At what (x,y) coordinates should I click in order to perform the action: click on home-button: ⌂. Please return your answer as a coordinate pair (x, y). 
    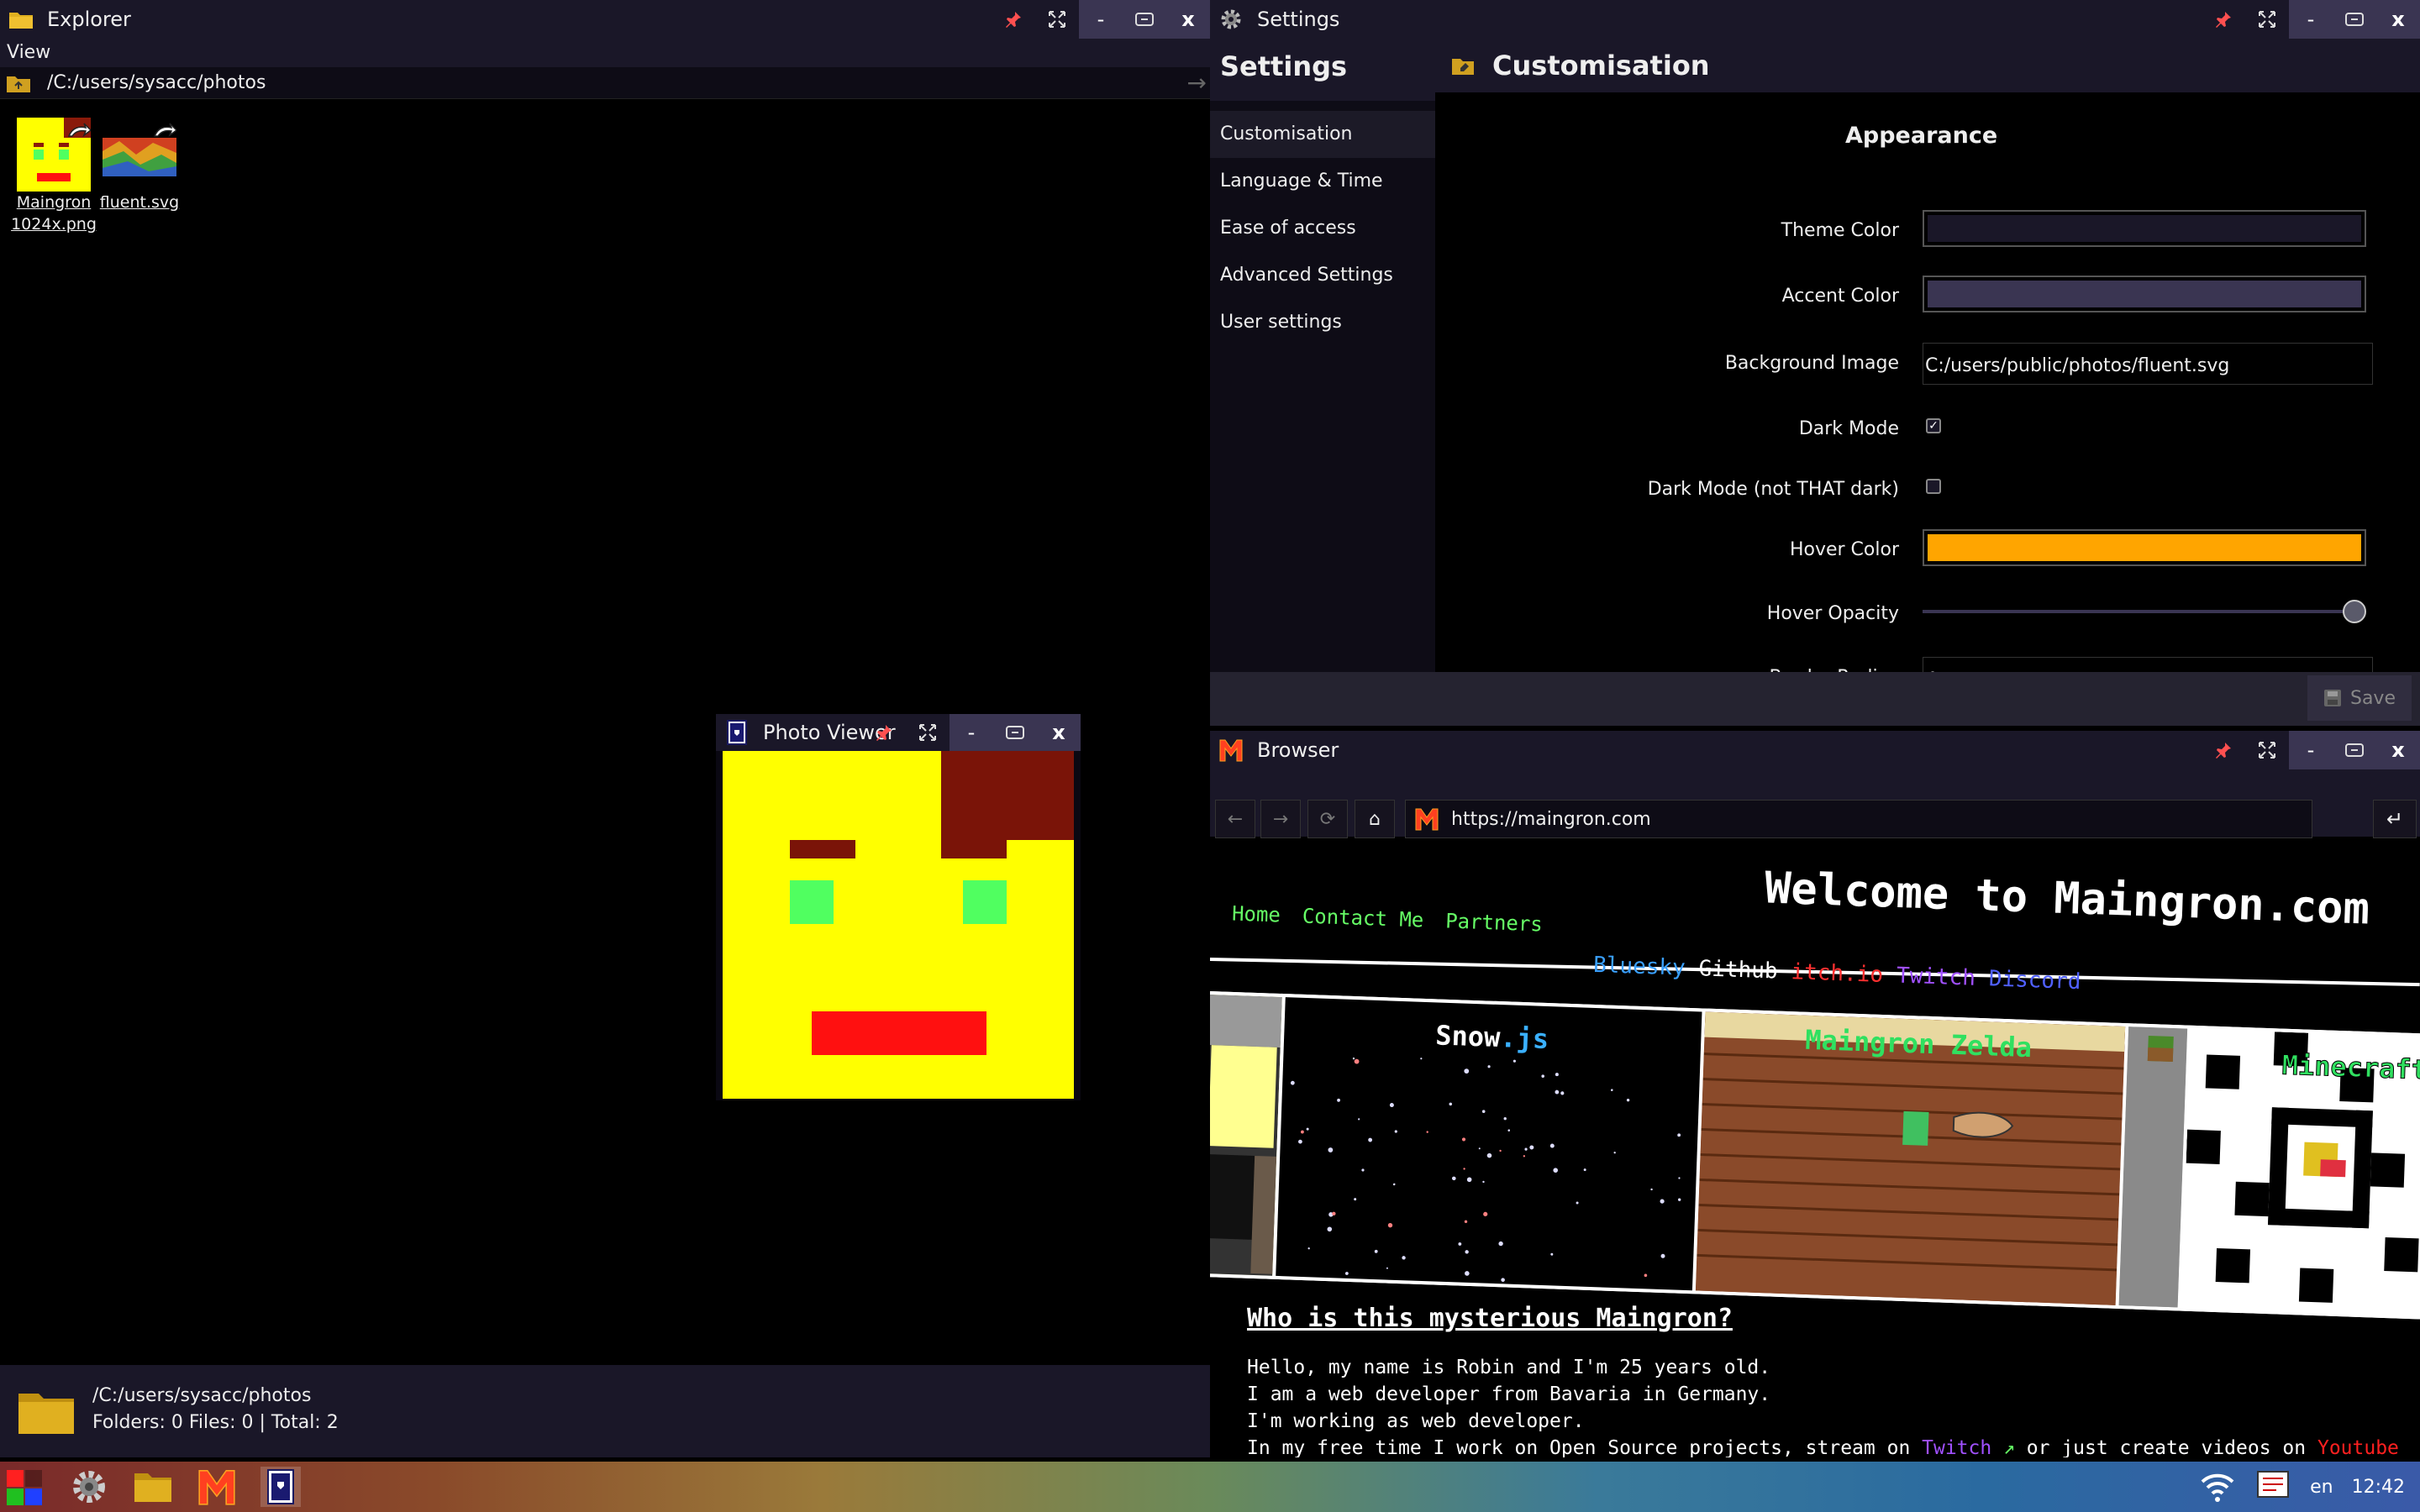
    Looking at the image, I should click on (1375, 819).